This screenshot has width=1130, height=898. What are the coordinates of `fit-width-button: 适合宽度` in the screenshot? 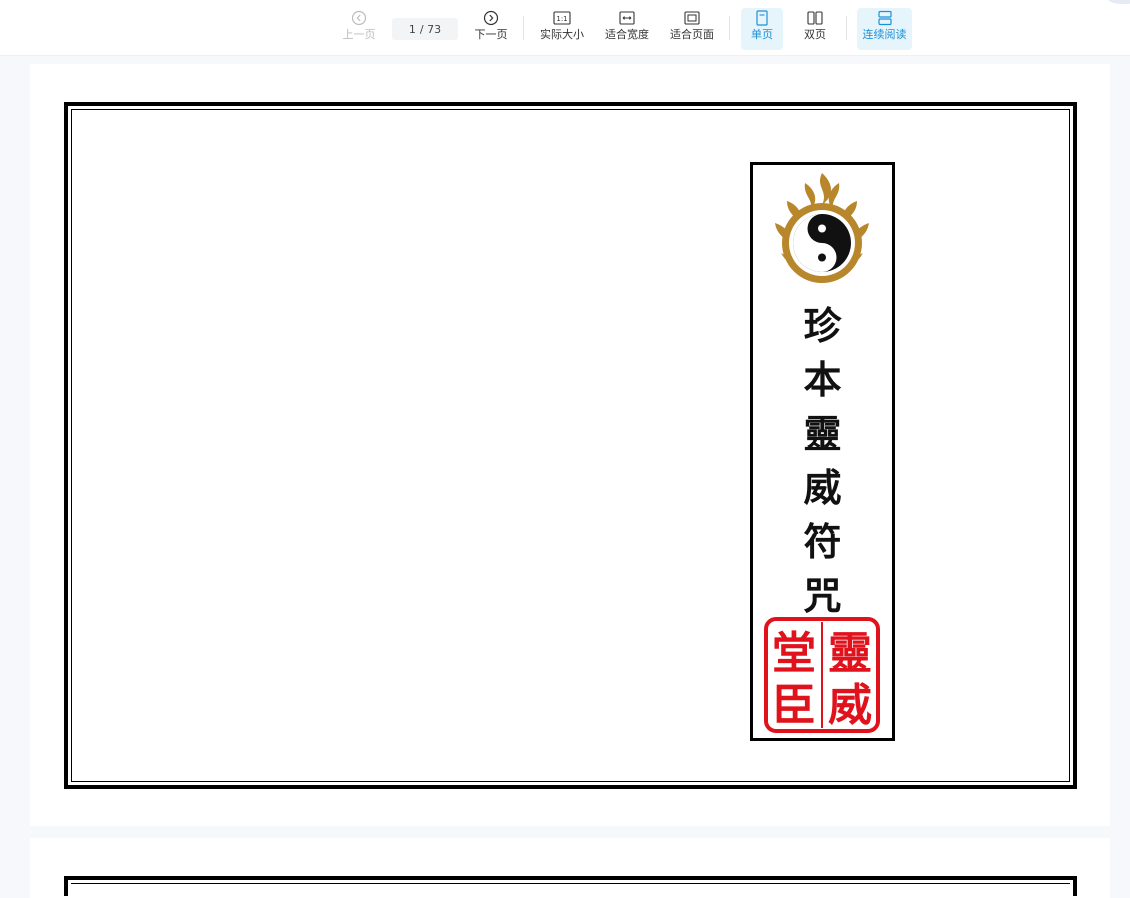 It's located at (627, 29).